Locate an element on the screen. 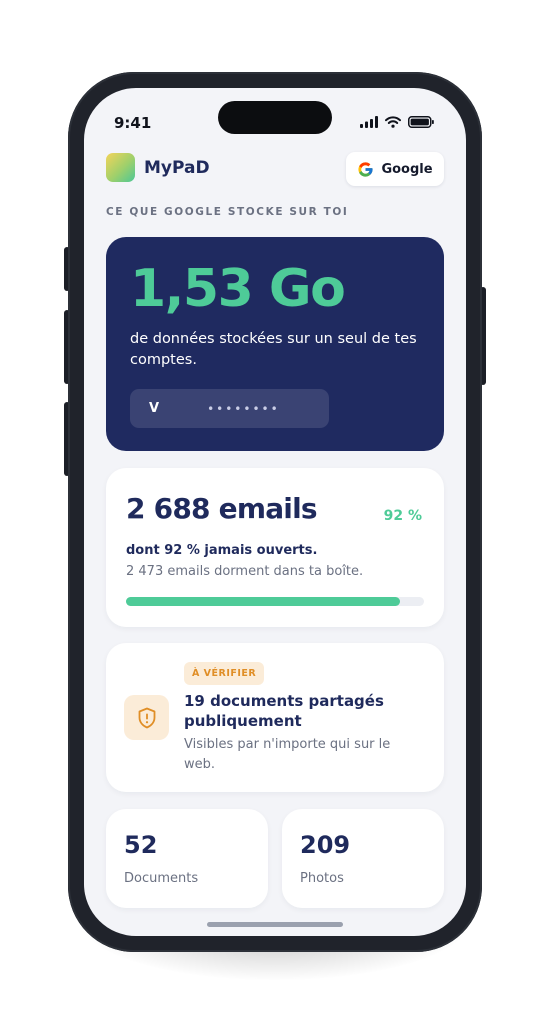 This screenshot has width=550, height=1024. photos-label: Photos is located at coordinates (322, 878).